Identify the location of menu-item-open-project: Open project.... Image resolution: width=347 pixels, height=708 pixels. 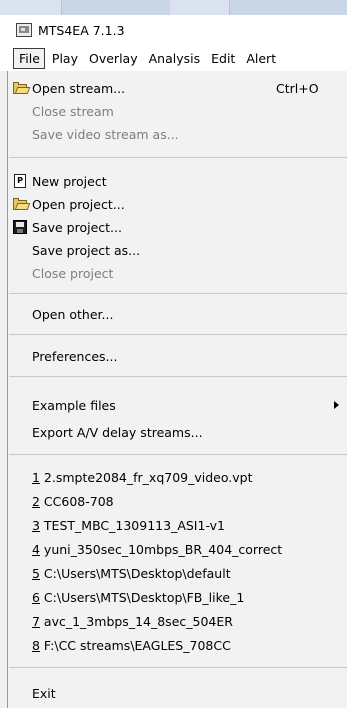
(177, 204).